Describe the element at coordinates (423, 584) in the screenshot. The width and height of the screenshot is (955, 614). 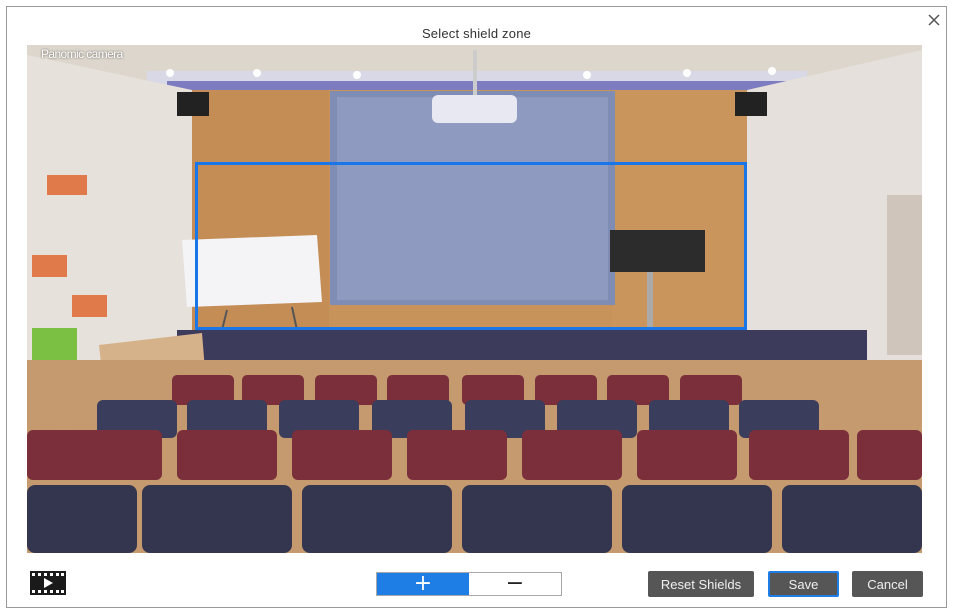
I see `zoom-in-button: +` at that location.